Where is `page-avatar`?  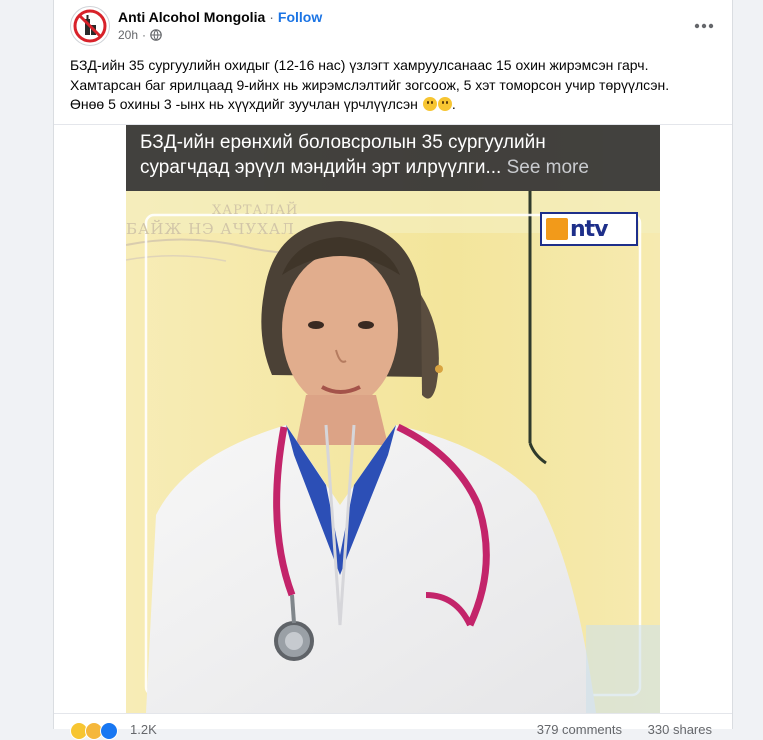 page-avatar is located at coordinates (90, 26).